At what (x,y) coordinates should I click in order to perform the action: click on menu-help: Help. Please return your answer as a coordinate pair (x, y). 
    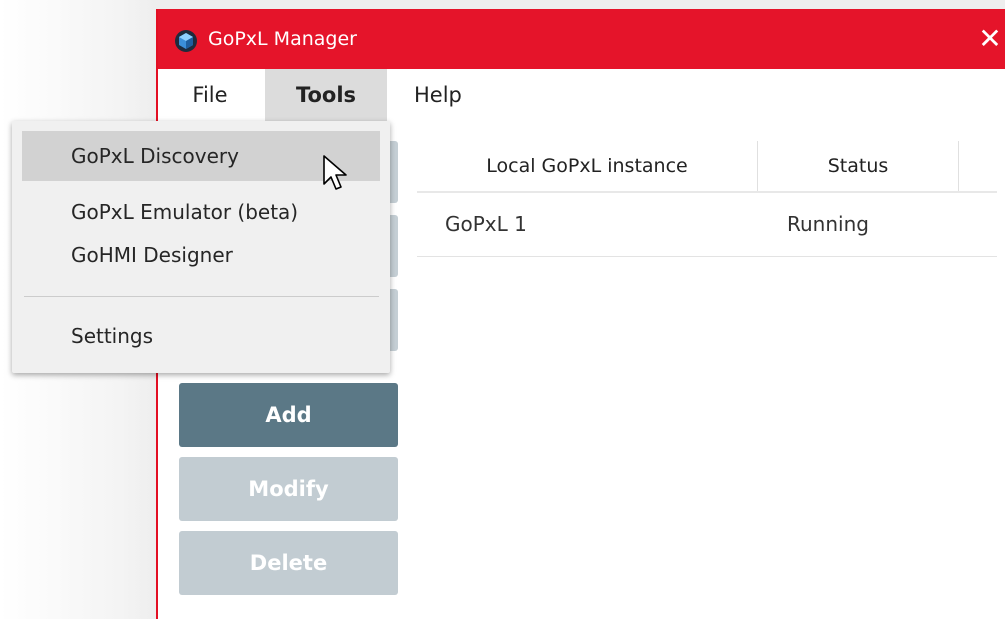
    Looking at the image, I should click on (454, 95).